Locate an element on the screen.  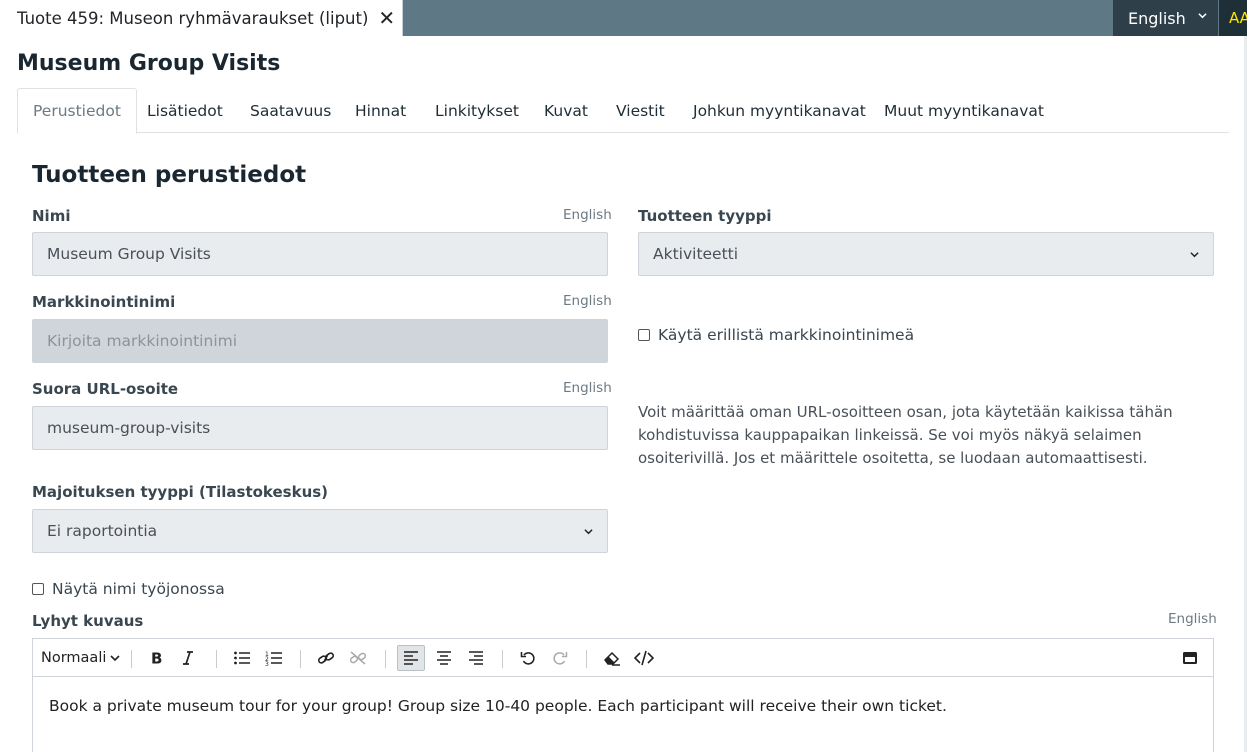
bold-icon: B is located at coordinates (156, 658).